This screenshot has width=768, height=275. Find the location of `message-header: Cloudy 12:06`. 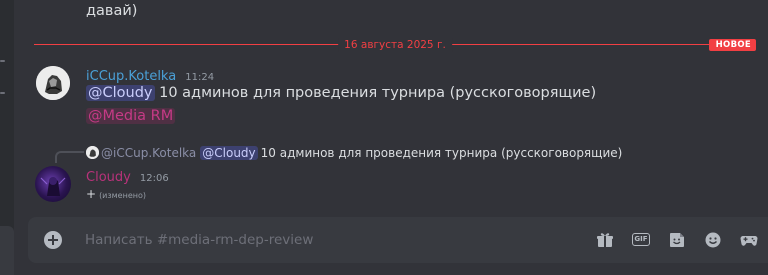

message-header: Cloudy 12:06 is located at coordinates (127, 175).